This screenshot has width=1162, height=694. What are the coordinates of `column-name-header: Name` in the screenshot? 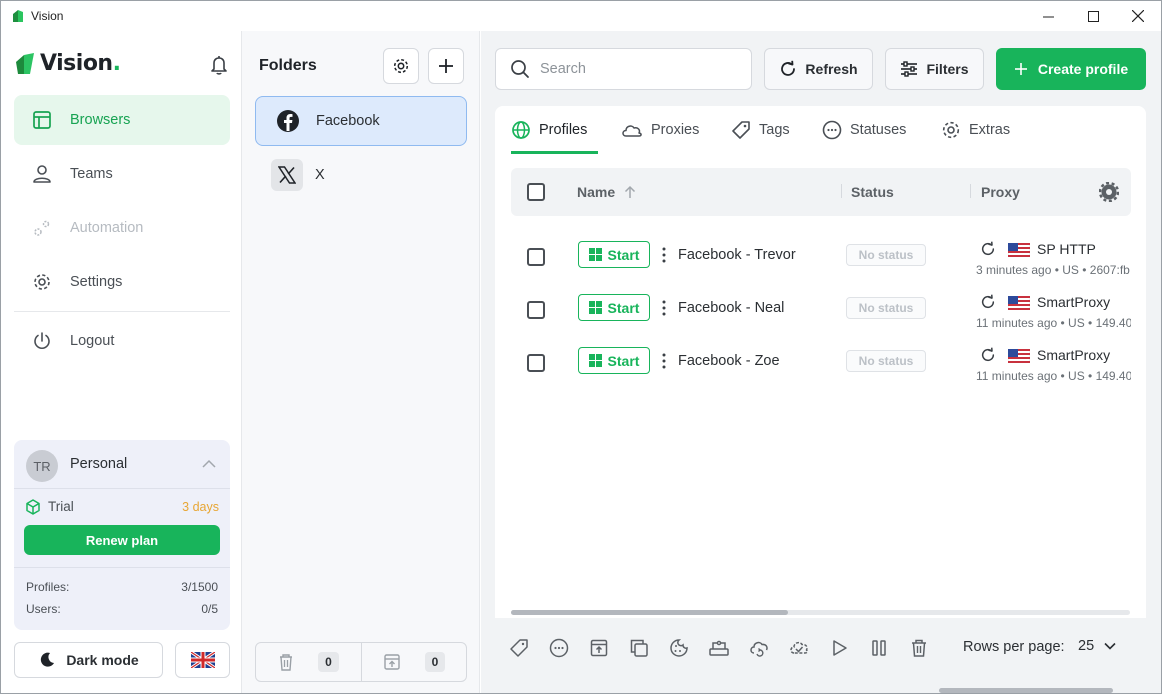 It's located at (607, 192).